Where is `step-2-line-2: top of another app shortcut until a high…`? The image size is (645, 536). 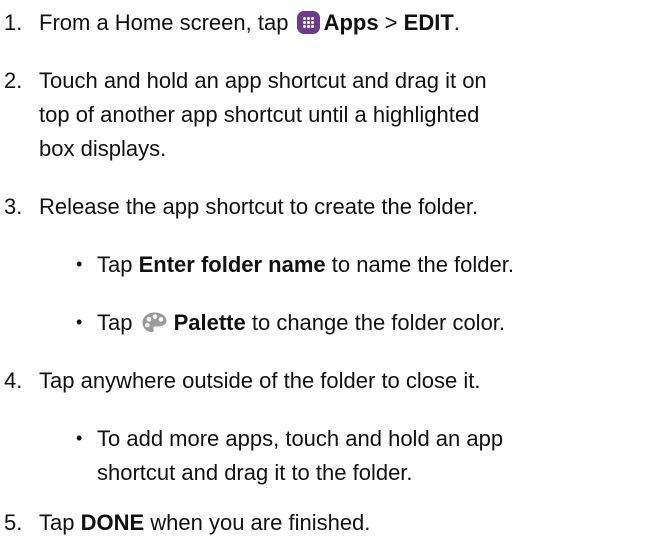 step-2-line-2: top of another app shortcut until a high… is located at coordinates (259, 114).